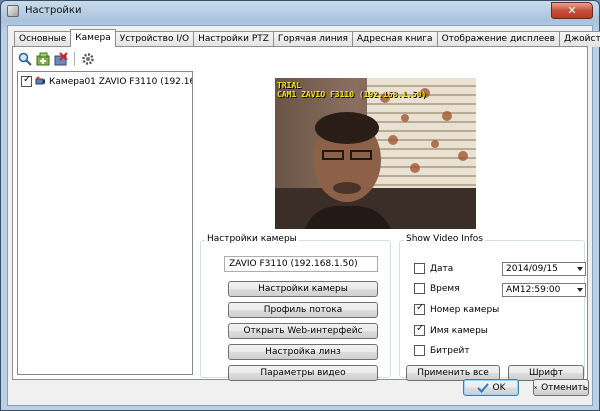  Describe the element at coordinates (419, 268) in the screenshot. I see `date-checkbox` at that location.